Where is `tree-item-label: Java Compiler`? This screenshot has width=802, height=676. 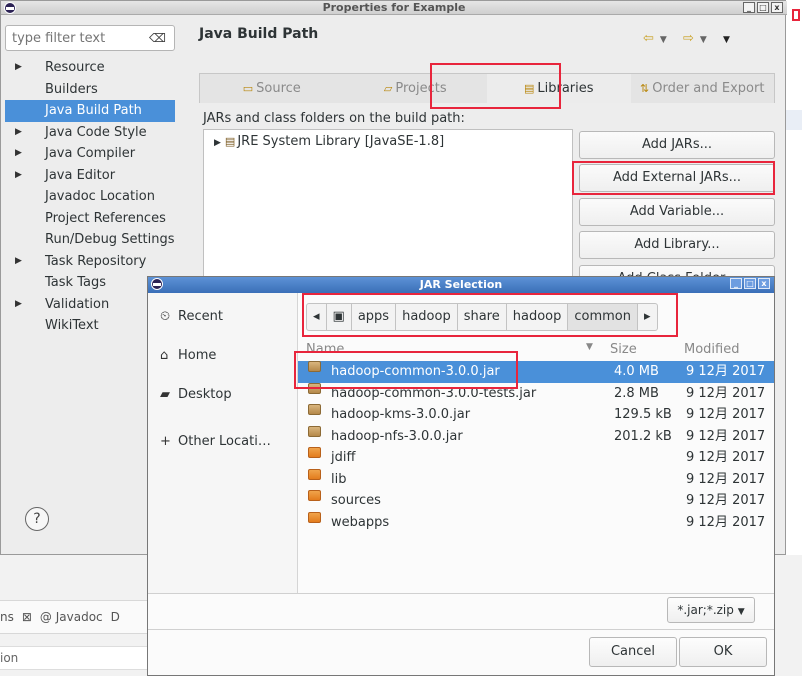 tree-item-label: Java Compiler is located at coordinates (90, 153).